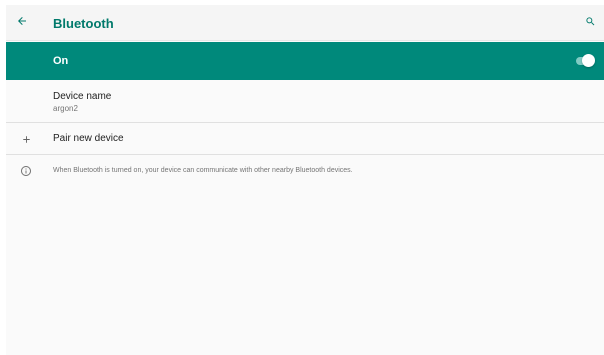 The height and width of the screenshot is (355, 604). What do you see at coordinates (305, 139) in the screenshot?
I see `pair-new-device-item: Pair new device` at bounding box center [305, 139].